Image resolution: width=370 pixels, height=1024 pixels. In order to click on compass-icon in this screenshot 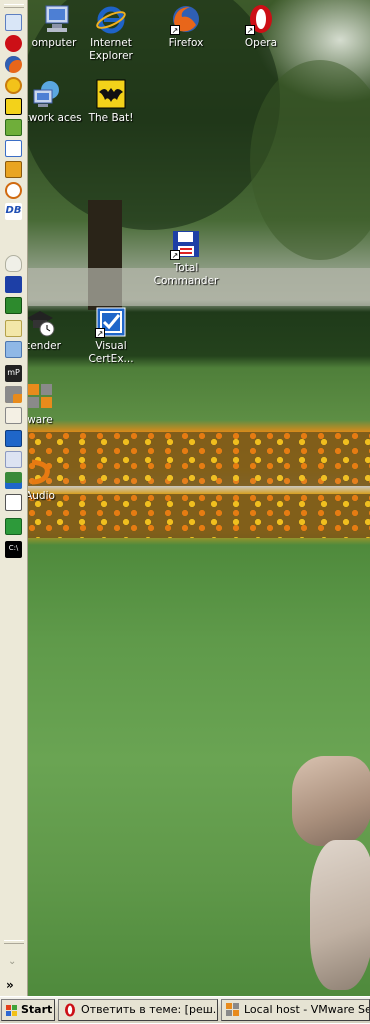, I will do `click(13, 328)`.